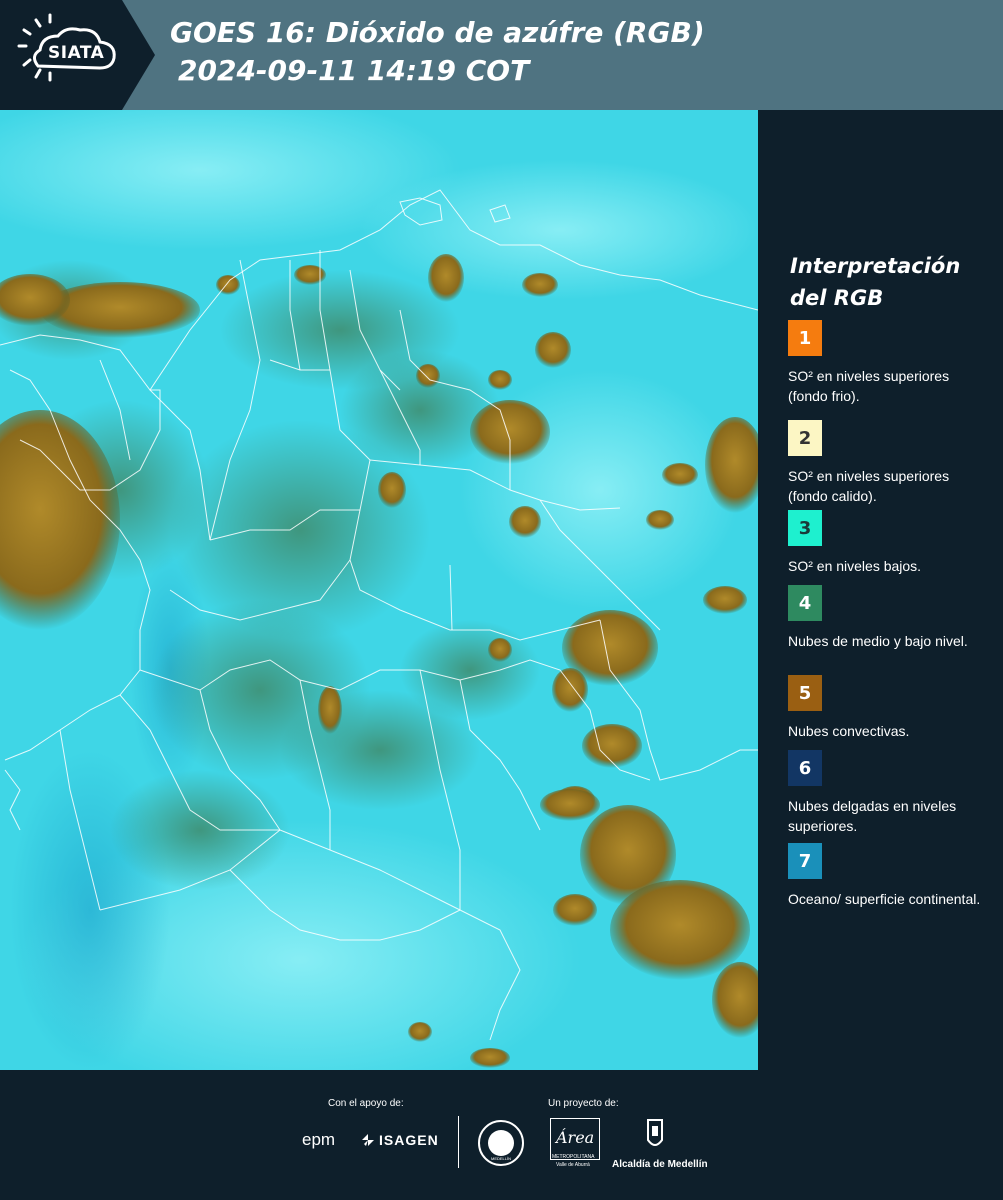 The image size is (1003, 1200). I want to click on epm-logo: epm, so click(319, 1139).